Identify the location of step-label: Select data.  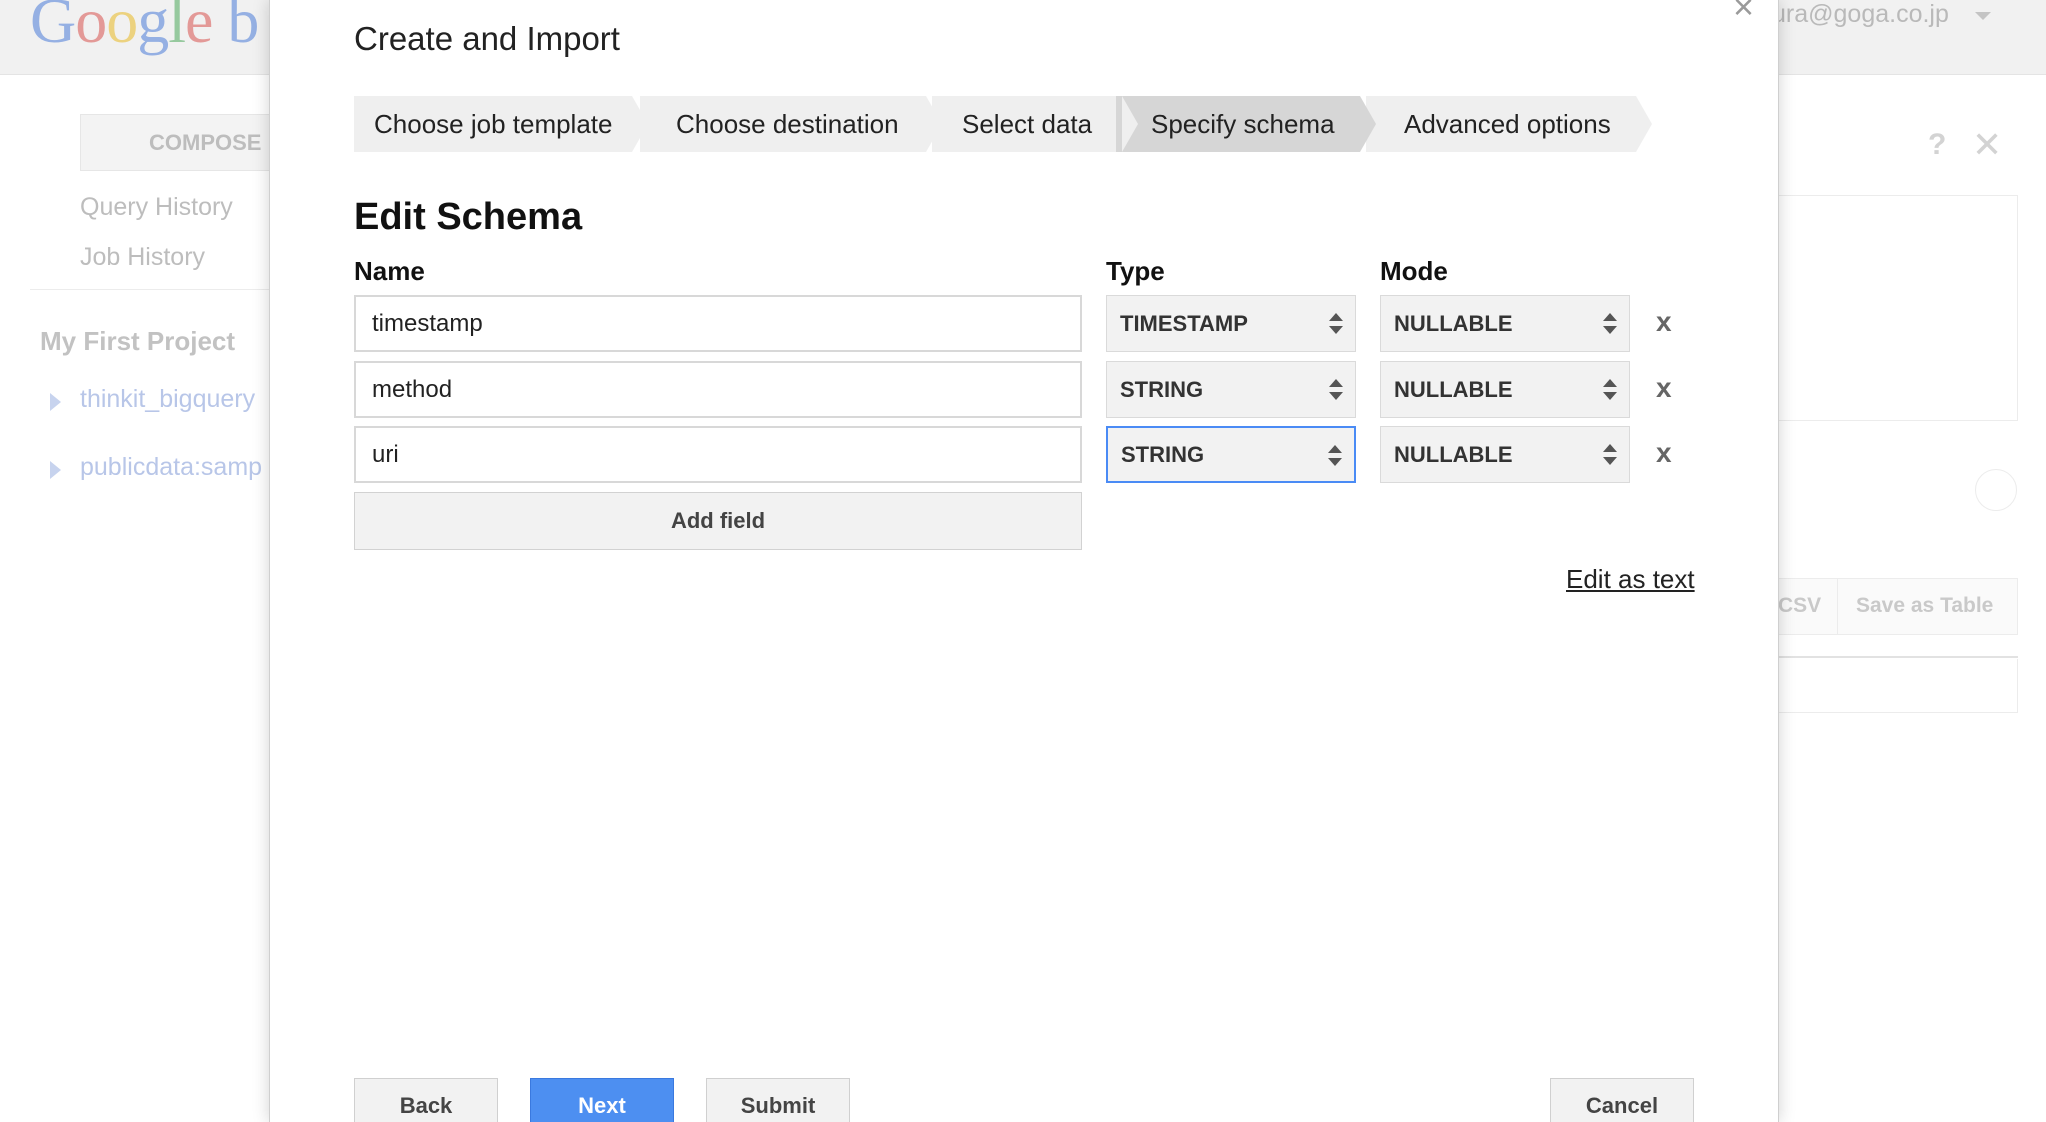
(1027, 124).